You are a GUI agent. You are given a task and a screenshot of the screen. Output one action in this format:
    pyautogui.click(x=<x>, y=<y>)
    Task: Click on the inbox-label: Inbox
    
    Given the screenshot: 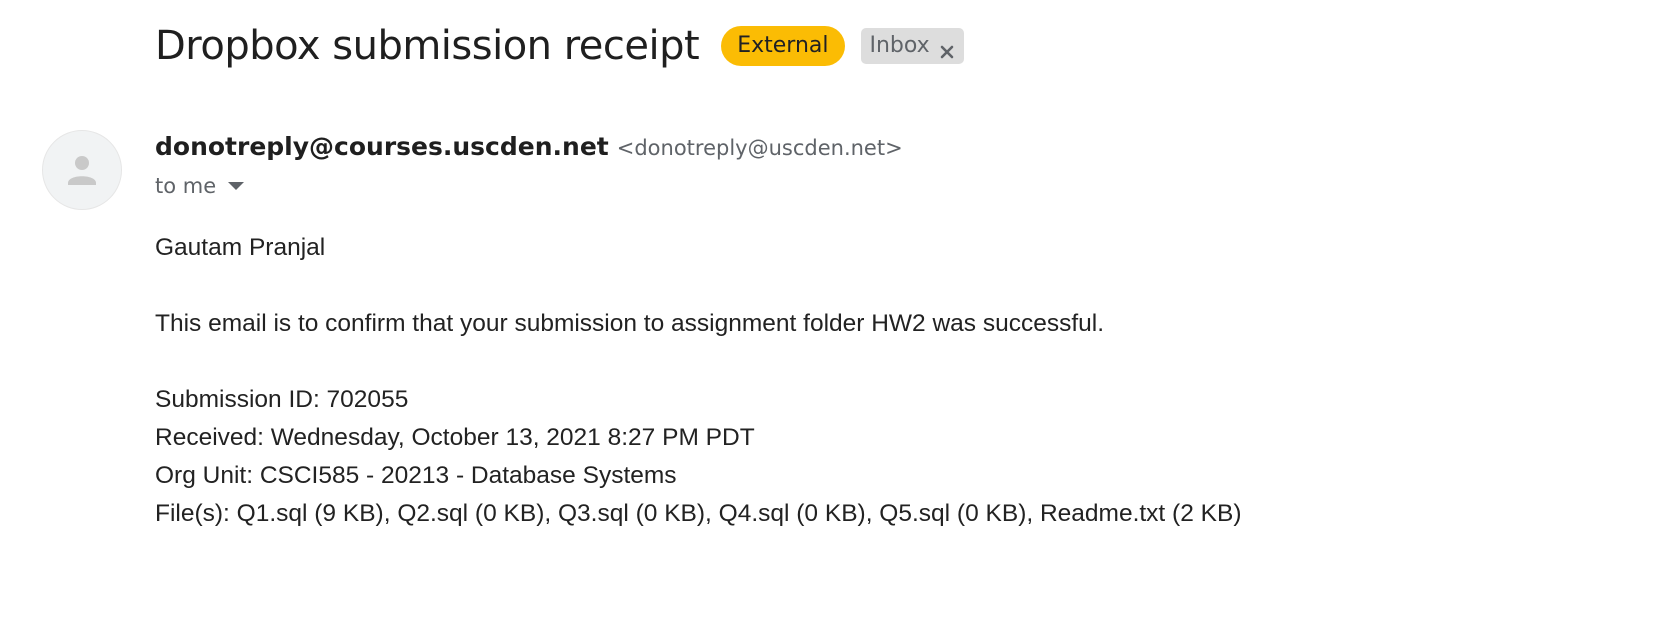 What is the action you would take?
    pyautogui.click(x=912, y=46)
    